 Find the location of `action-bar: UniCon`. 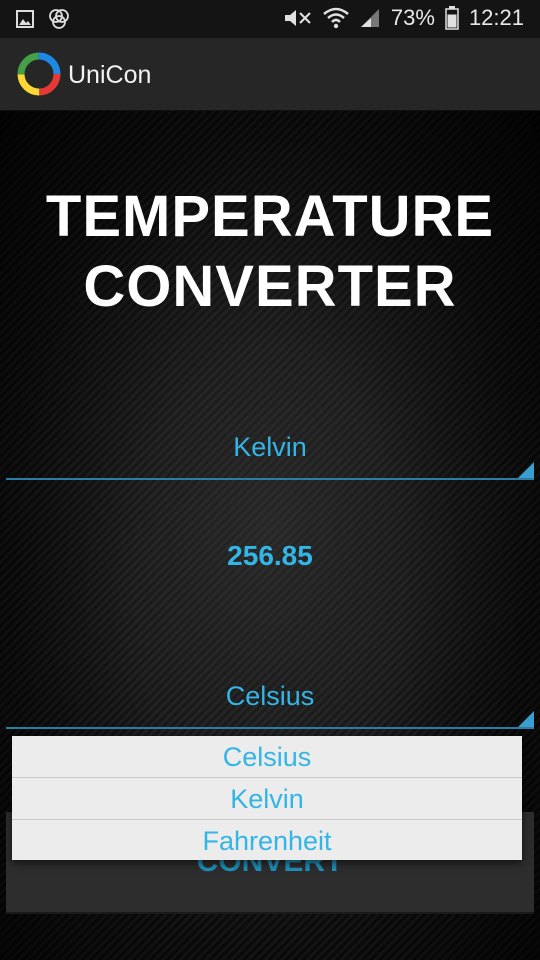

action-bar: UniCon is located at coordinates (270, 74).